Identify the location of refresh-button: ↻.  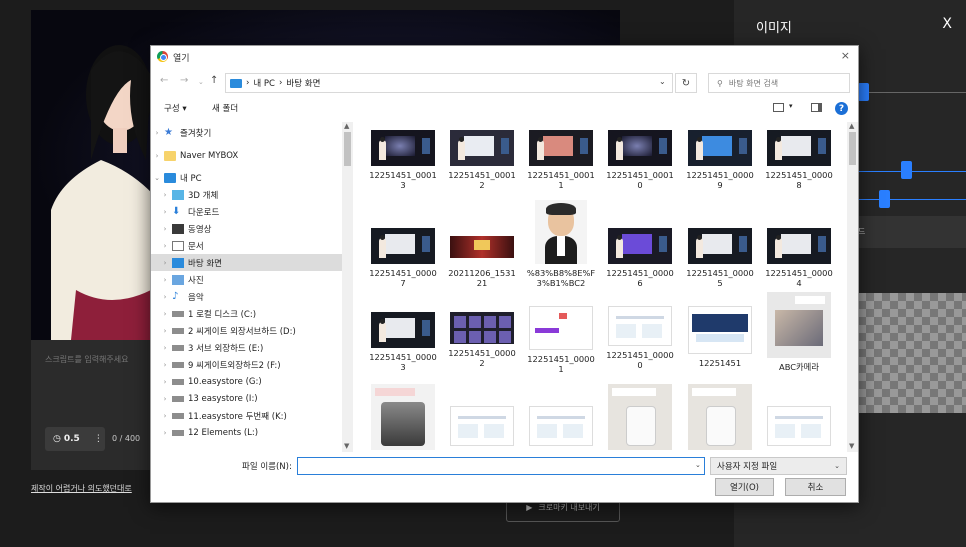
(686, 83).